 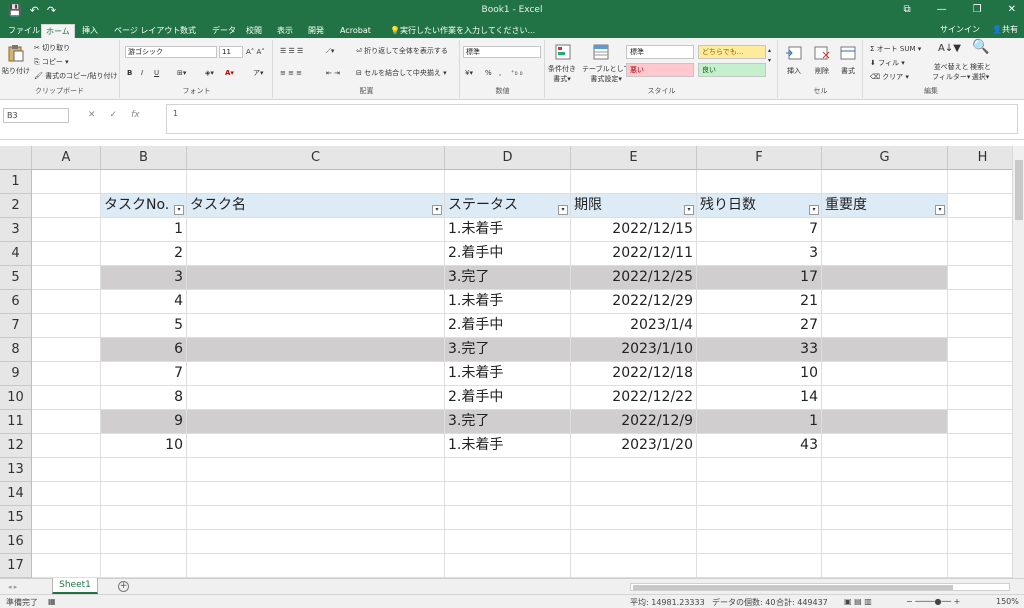 I want to click on table-cell-no: 8, so click(x=144, y=398).